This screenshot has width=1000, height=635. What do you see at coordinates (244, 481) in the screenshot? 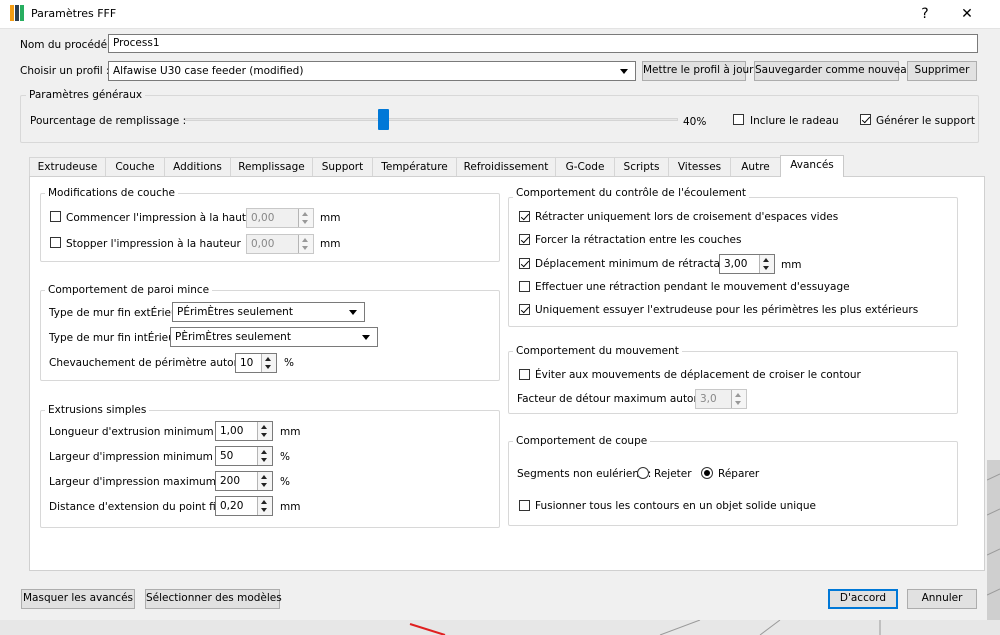
I see `max-width-spinner: 200` at bounding box center [244, 481].